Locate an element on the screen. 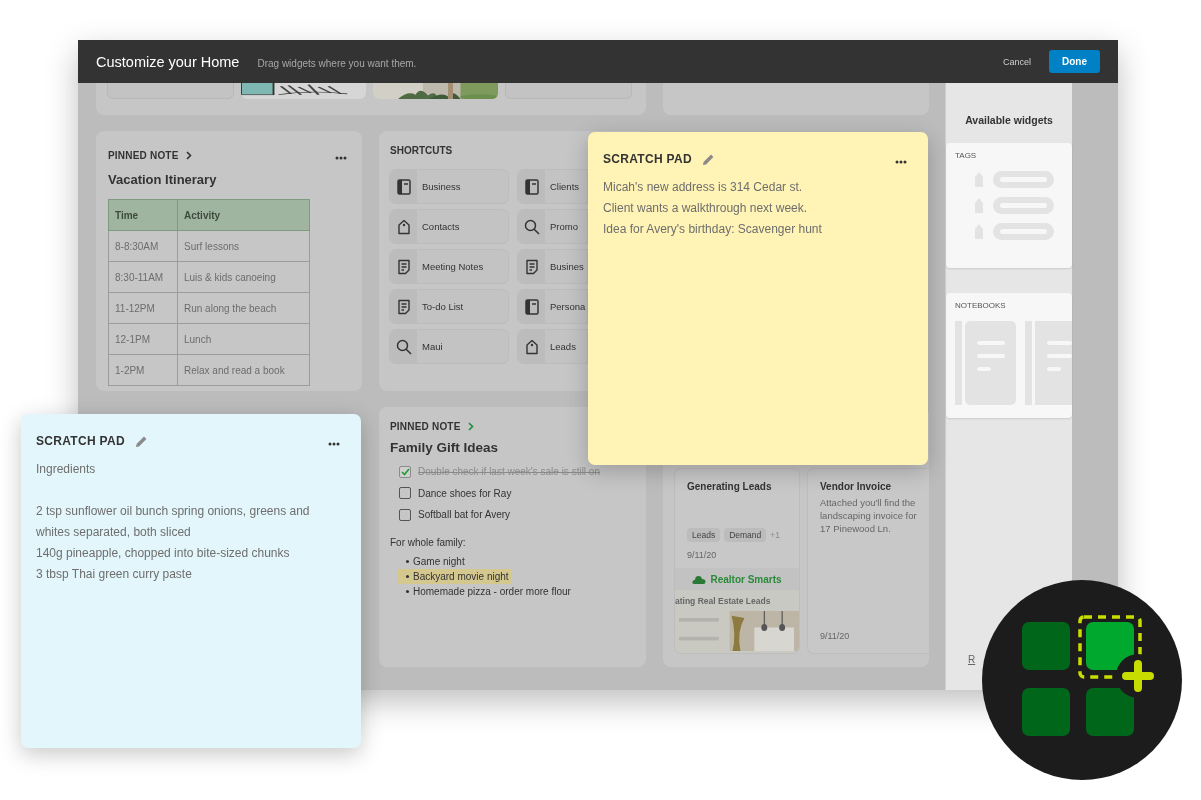 The height and width of the screenshot is (800, 1201). table-cell: 11-12PM is located at coordinates (143, 308).